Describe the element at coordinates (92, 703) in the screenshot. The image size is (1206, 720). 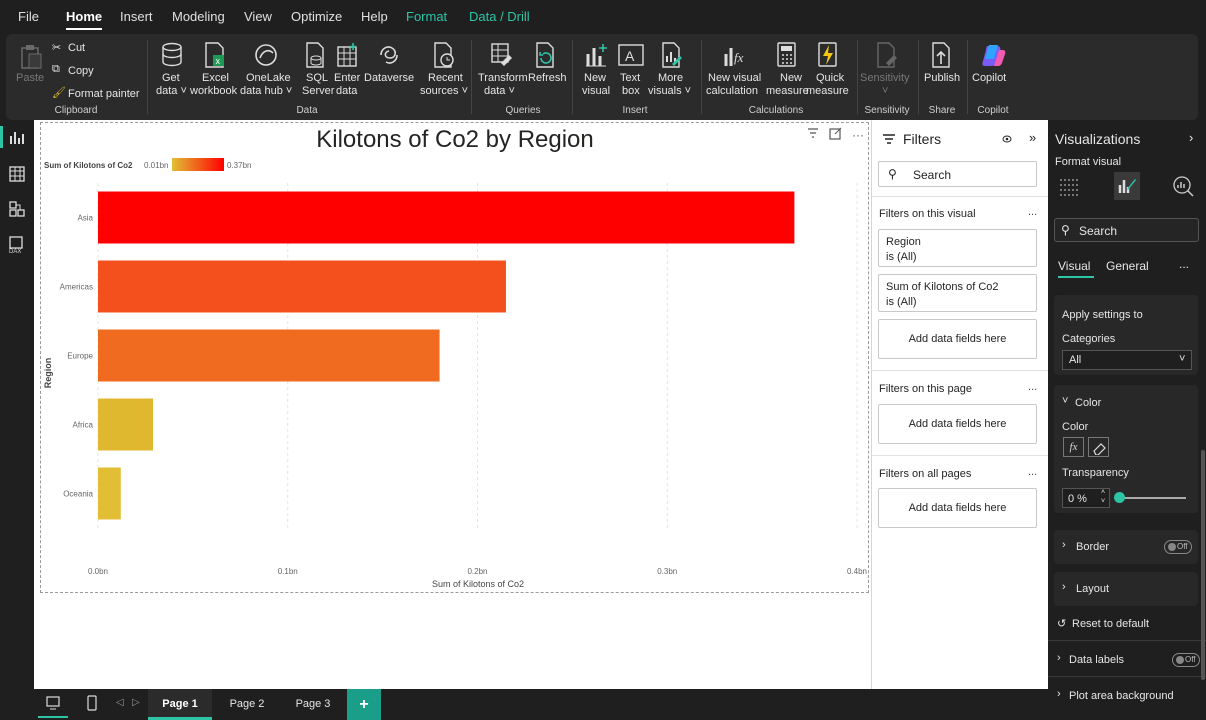
I see `mobile-layout-icon` at that location.